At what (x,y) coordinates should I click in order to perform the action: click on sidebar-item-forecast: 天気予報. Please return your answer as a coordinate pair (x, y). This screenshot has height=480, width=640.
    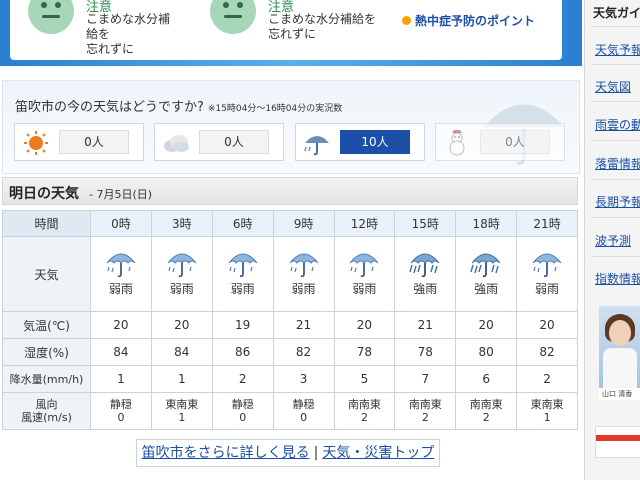
    Looking at the image, I should click on (617, 49).